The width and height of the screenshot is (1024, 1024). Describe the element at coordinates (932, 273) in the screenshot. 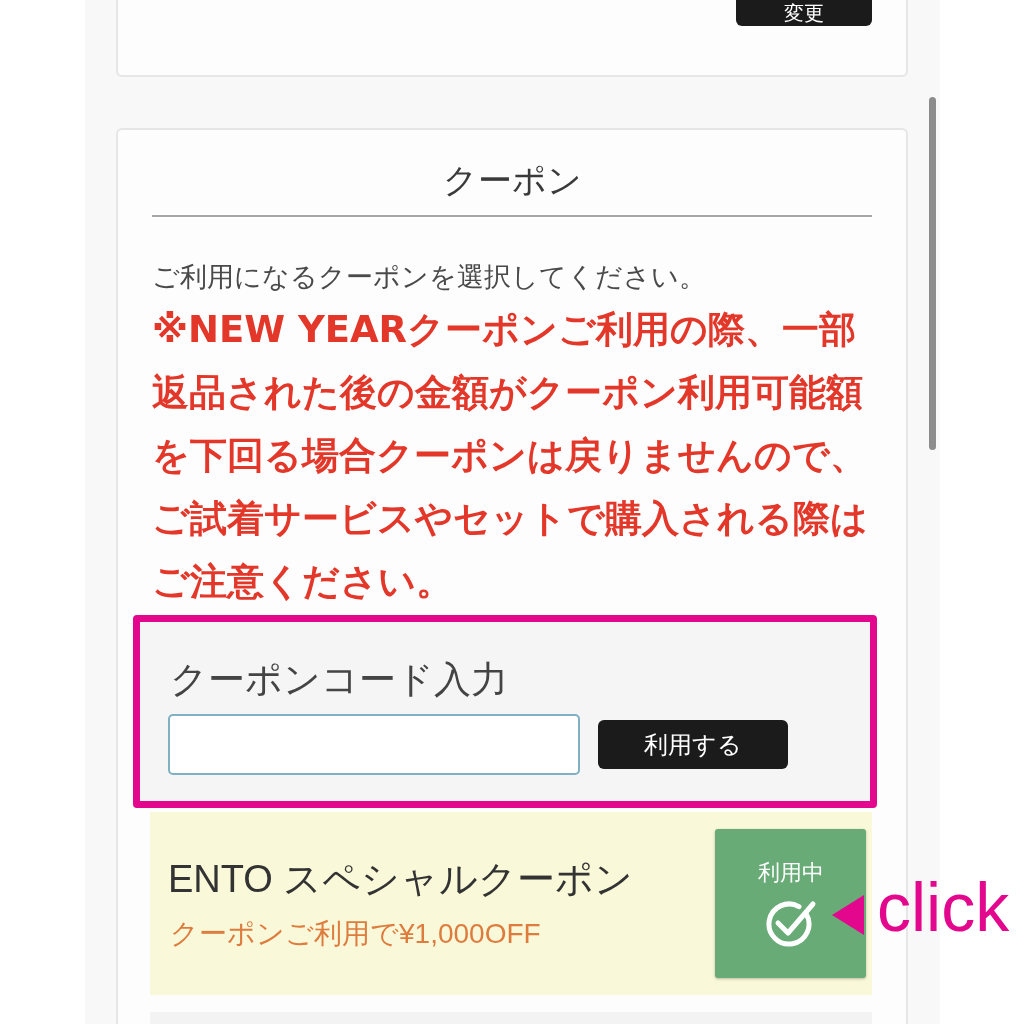

I see `scrollbar-thumb` at that location.